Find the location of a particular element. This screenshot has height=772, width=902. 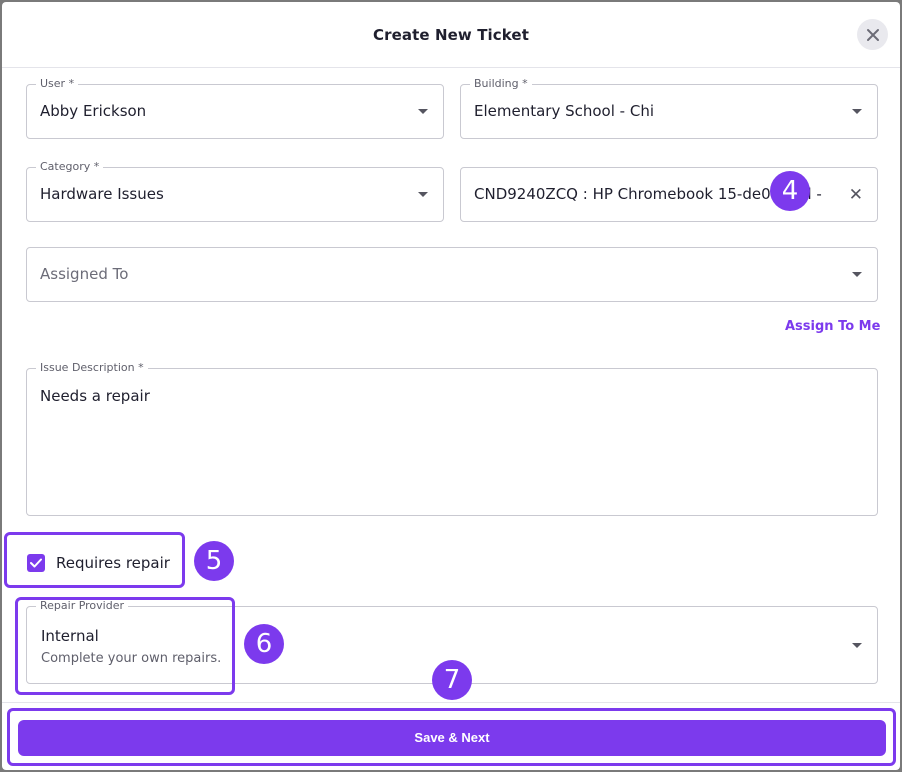

callout-badge-4: 4 is located at coordinates (790, 191).